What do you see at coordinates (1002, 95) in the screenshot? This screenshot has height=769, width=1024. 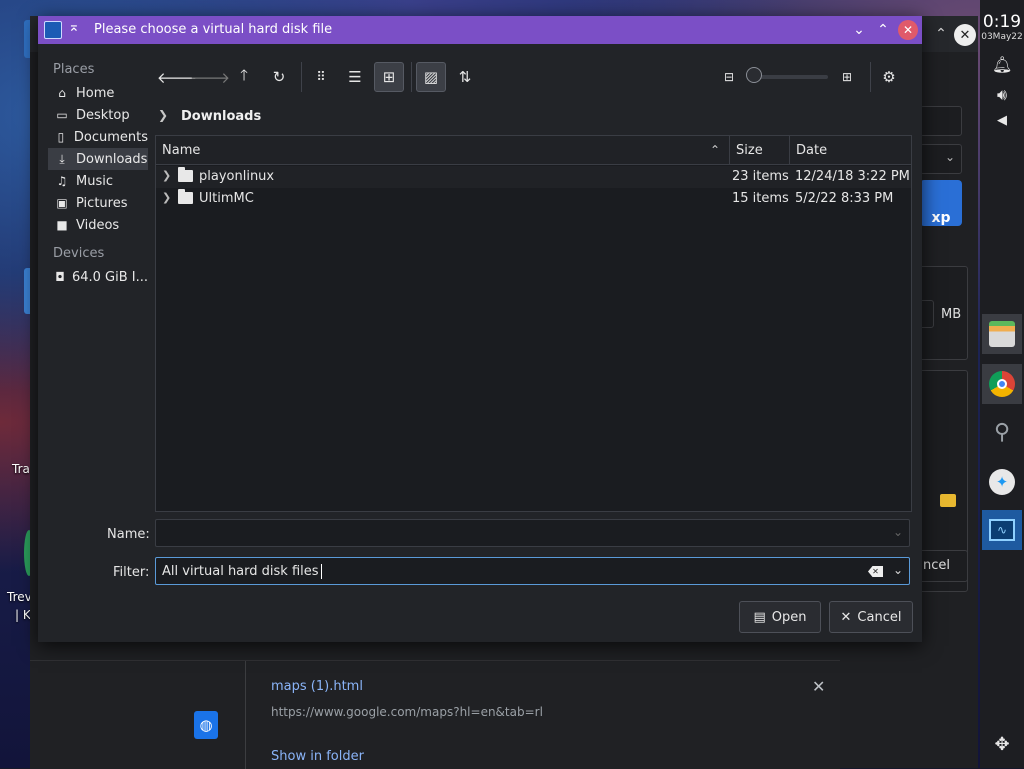 I see `volume-icon: 🔊︎` at bounding box center [1002, 95].